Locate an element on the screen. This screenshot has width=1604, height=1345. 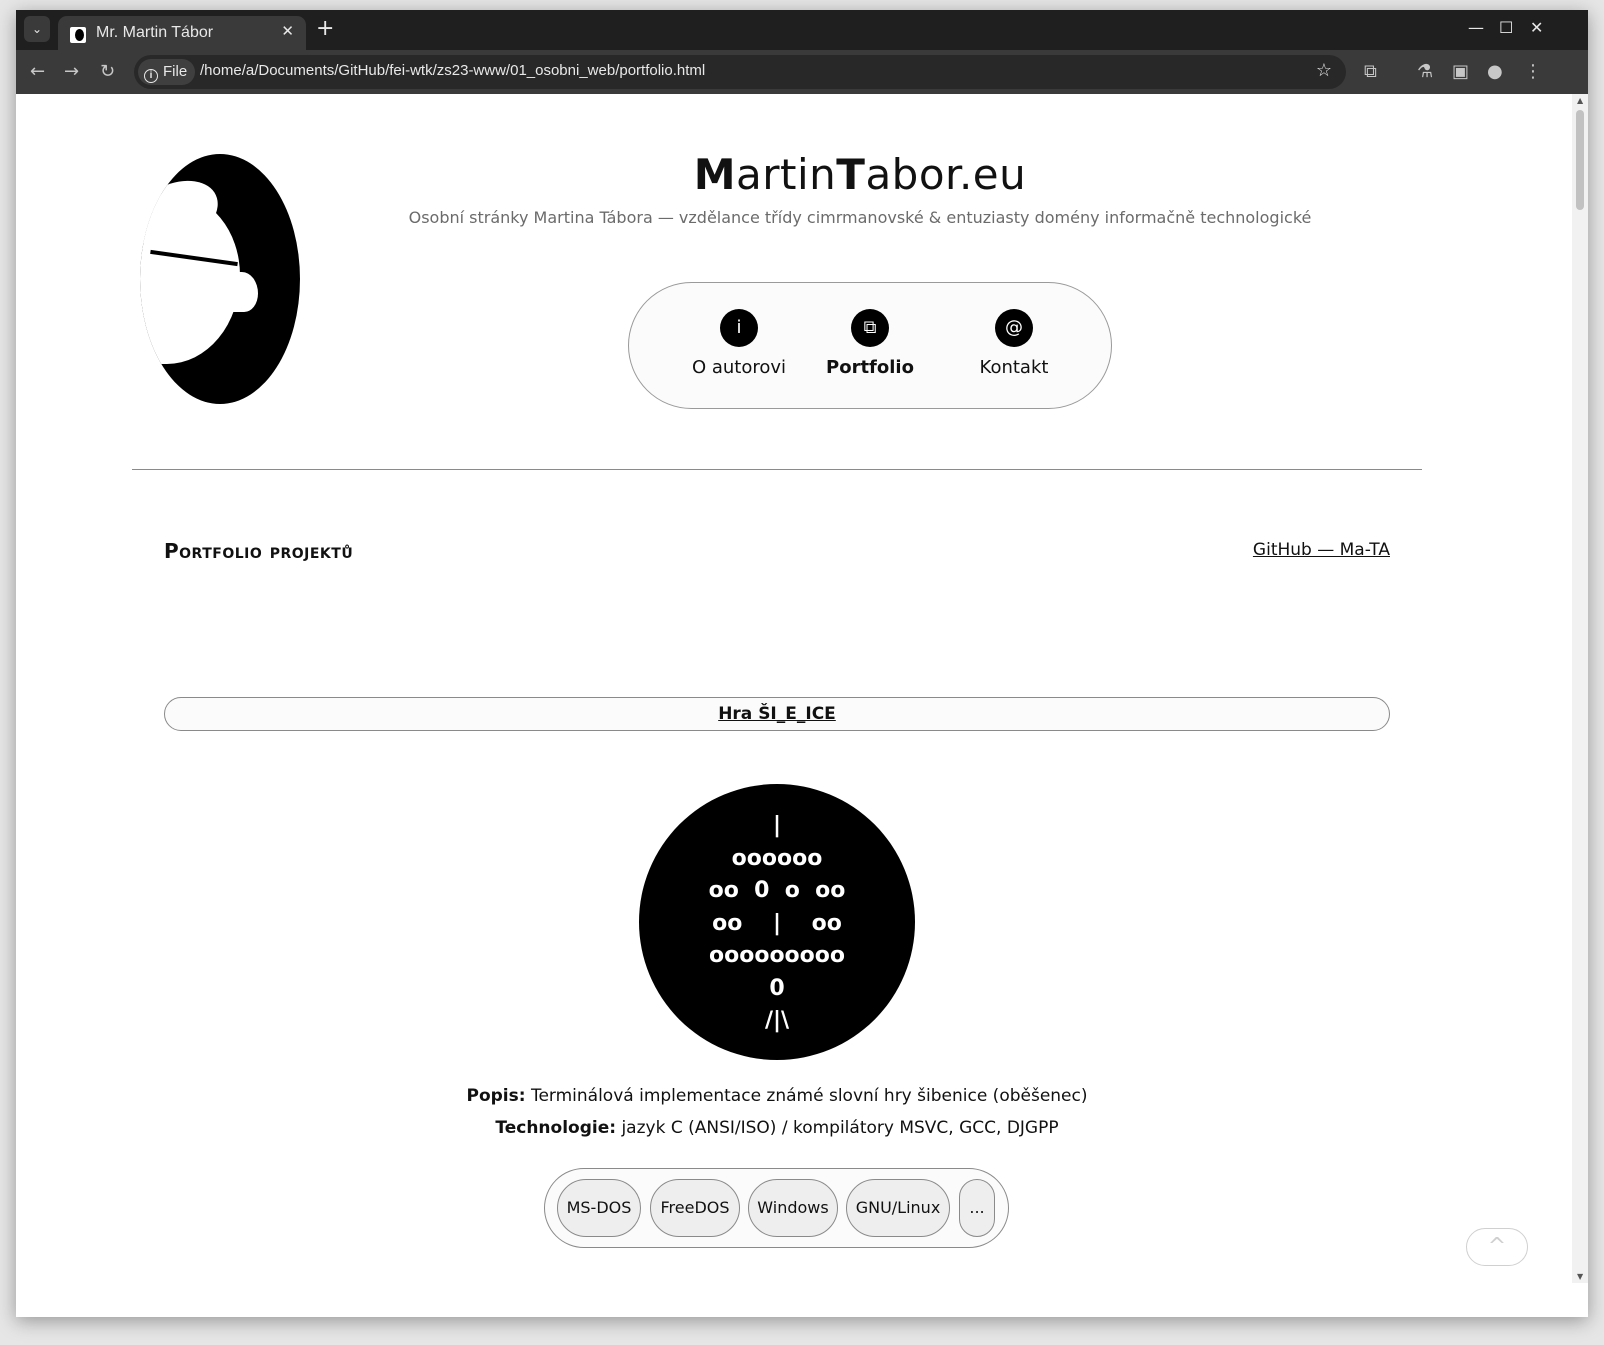
nav-item-o-autorovi: i O autorovi is located at coordinates (739, 343).